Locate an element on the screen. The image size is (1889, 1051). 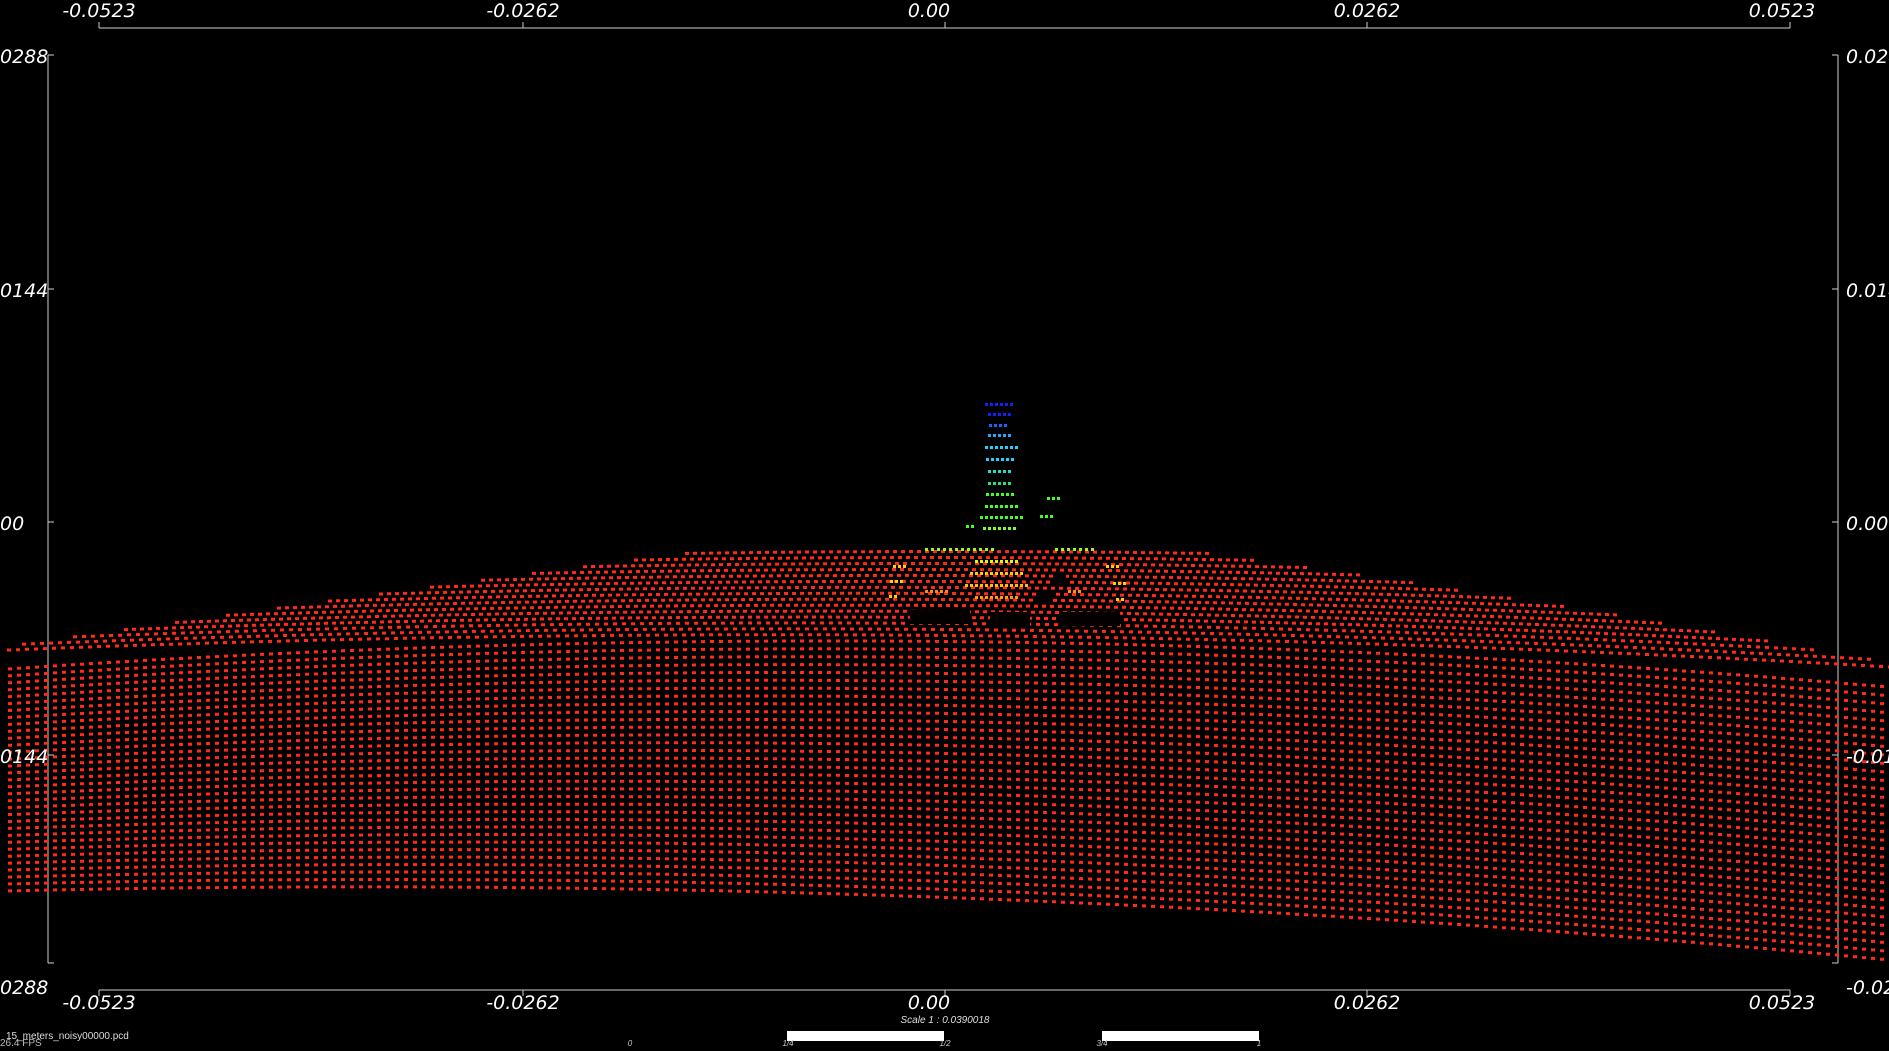
scale-tick-label: 1 is located at coordinates (1259, 1043).